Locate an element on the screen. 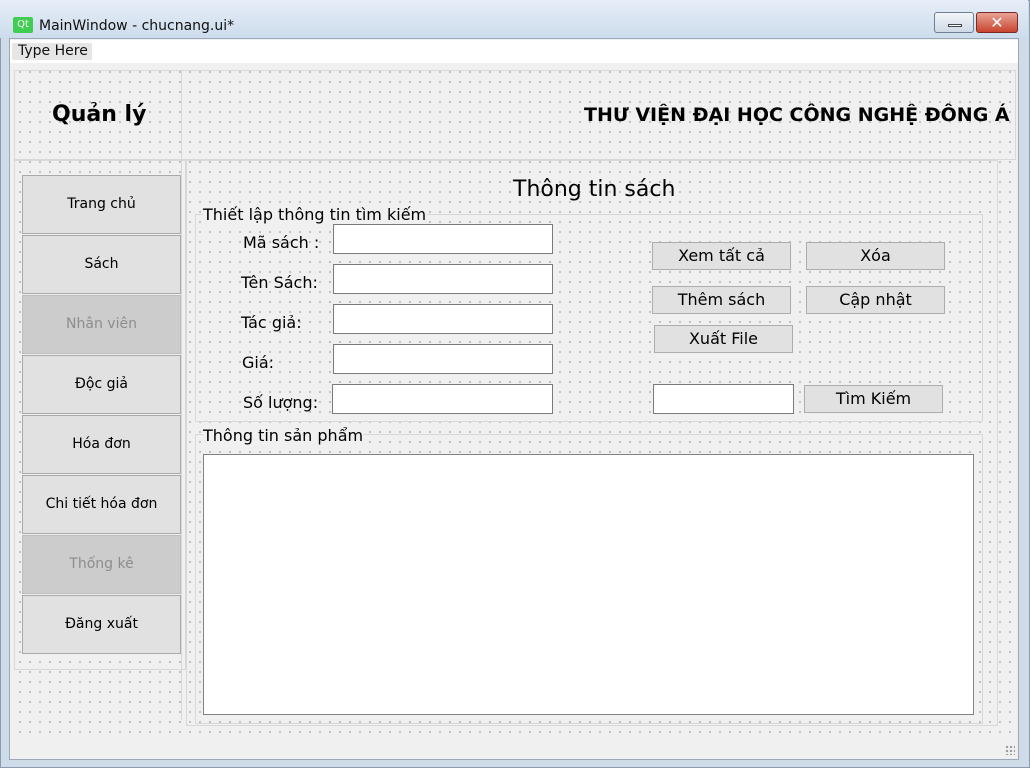 The width and height of the screenshot is (1030, 768). quantity-input is located at coordinates (442, 399).